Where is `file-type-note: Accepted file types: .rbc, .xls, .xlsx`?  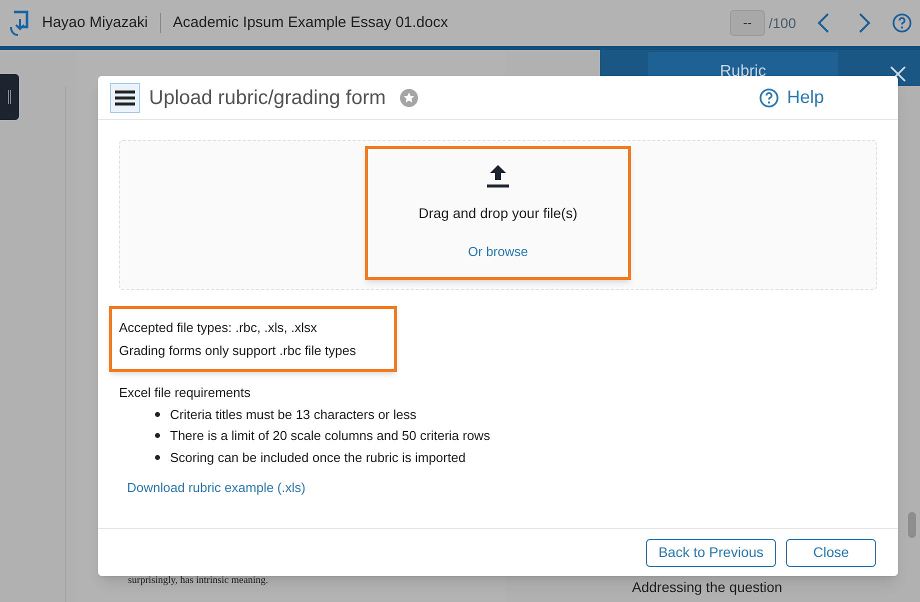 file-type-note: Accepted file types: .rbc, .xls, .xlsx is located at coordinates (218, 328).